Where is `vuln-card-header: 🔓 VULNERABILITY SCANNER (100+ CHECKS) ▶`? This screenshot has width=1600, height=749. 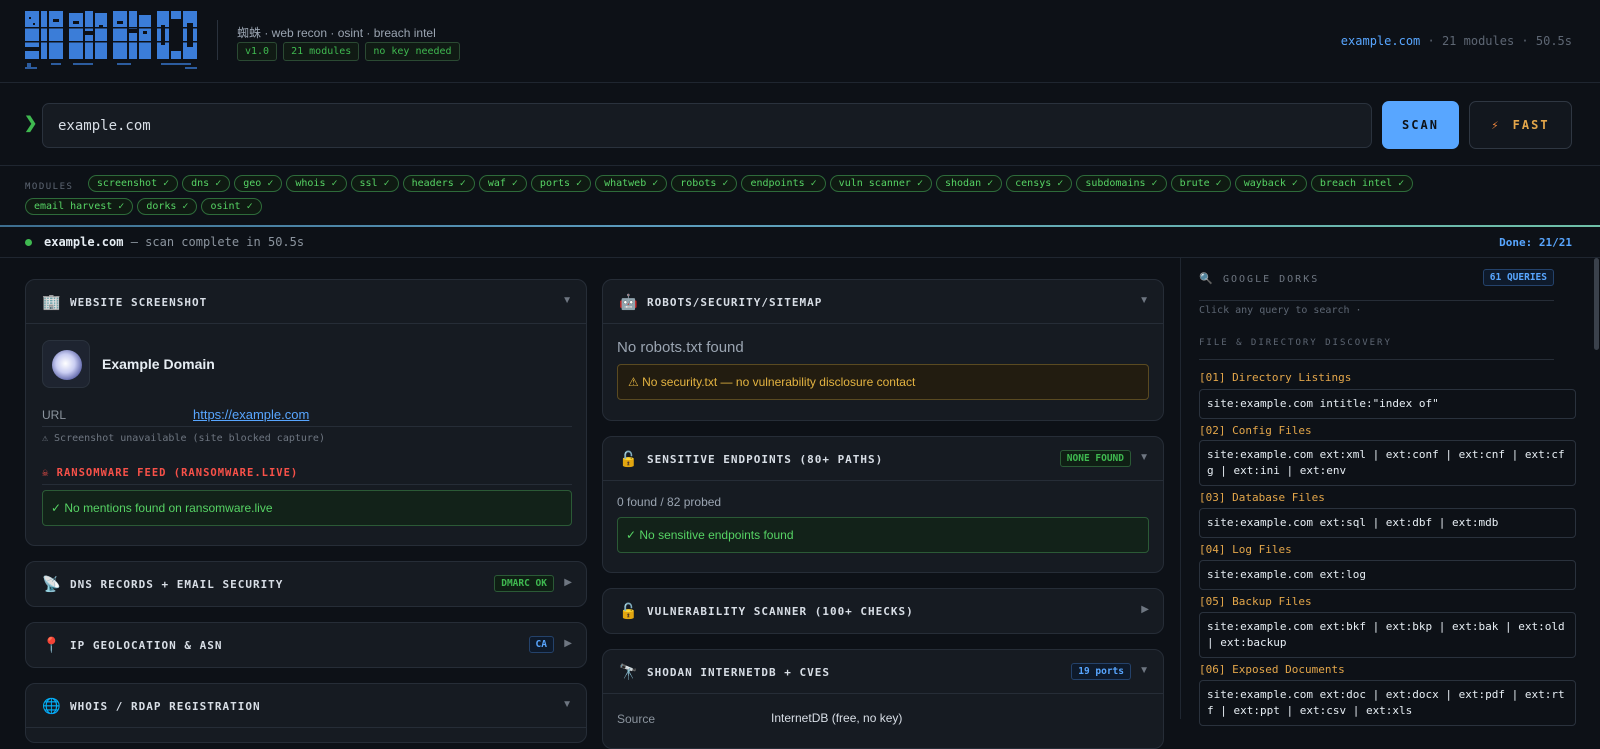 vuln-card-header: 🔓 VULNERABILITY SCANNER (100+ CHECKS) ▶ is located at coordinates (883, 611).